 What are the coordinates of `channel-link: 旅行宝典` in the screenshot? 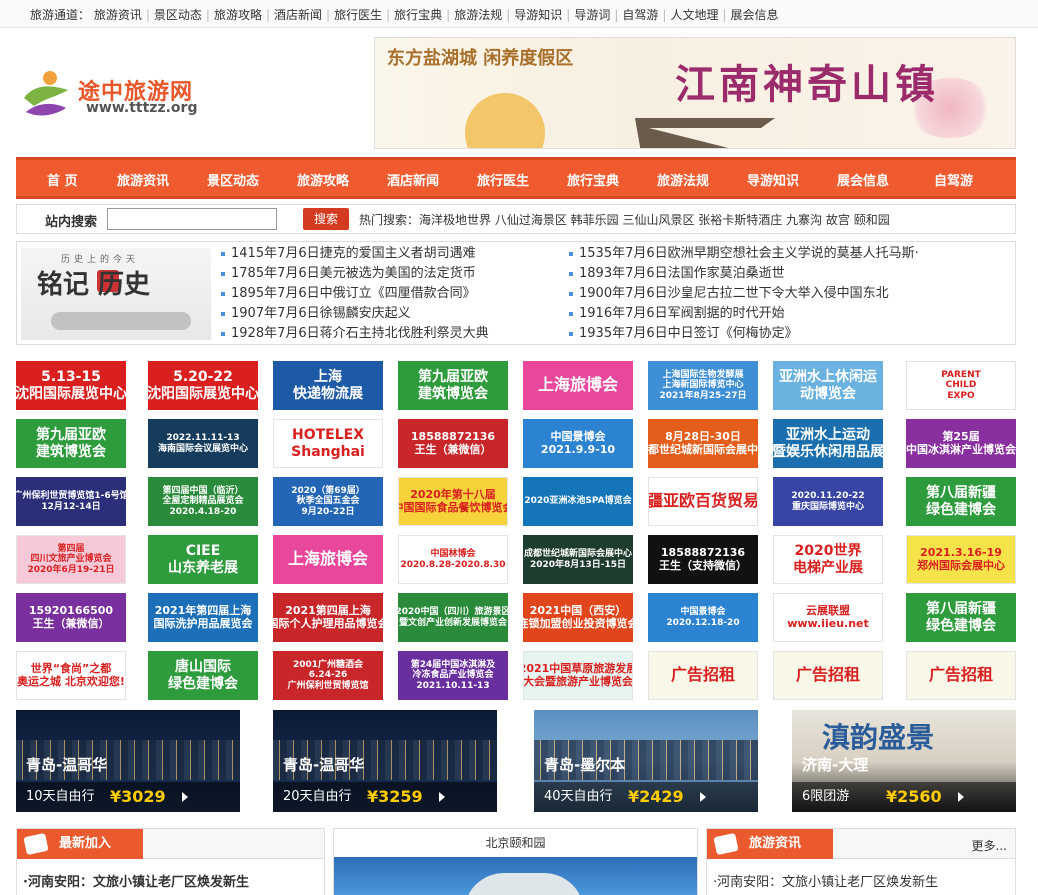 It's located at (418, 14).